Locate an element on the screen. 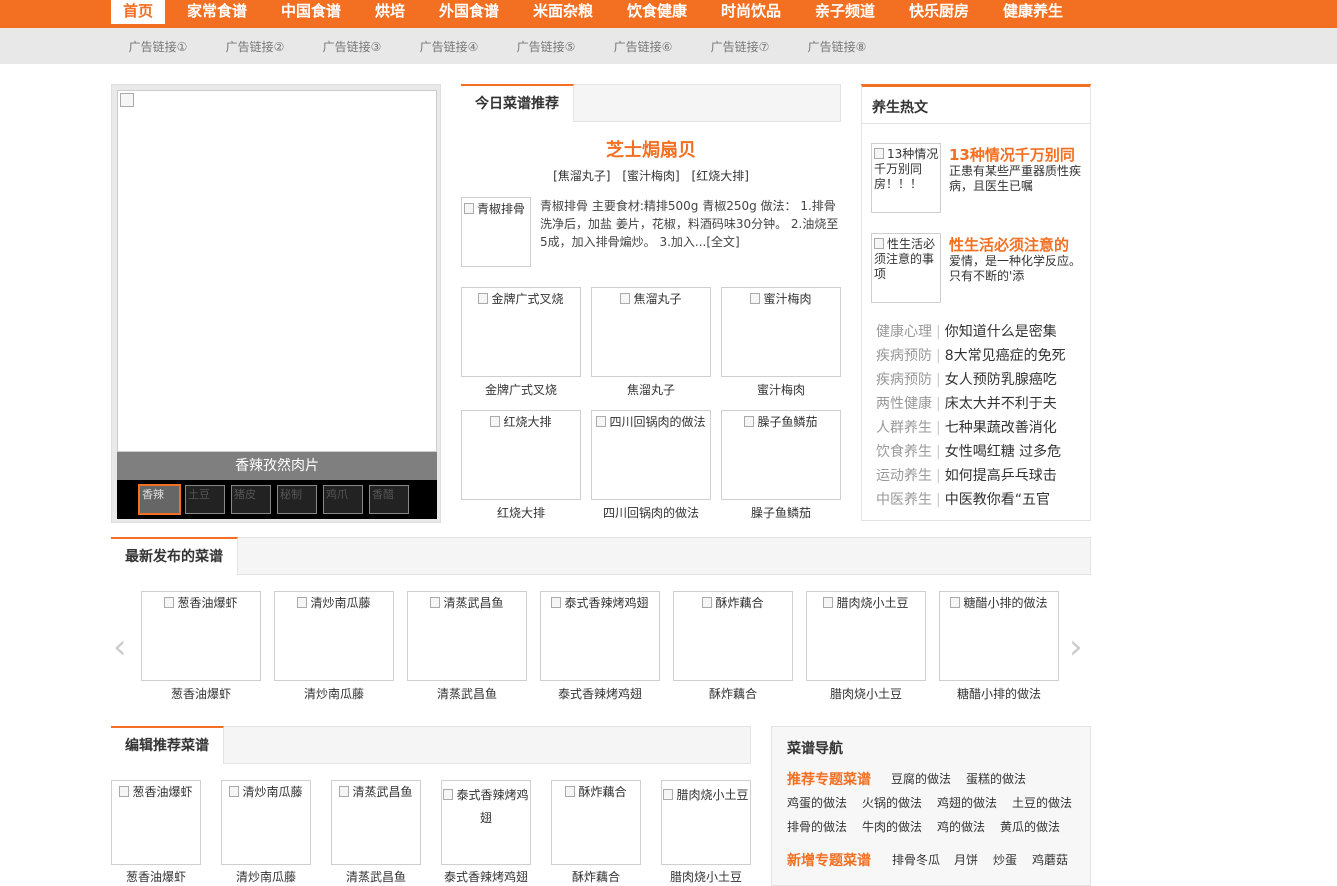  latest-recipe-image: 清炒南瓜藤 is located at coordinates (334, 636).